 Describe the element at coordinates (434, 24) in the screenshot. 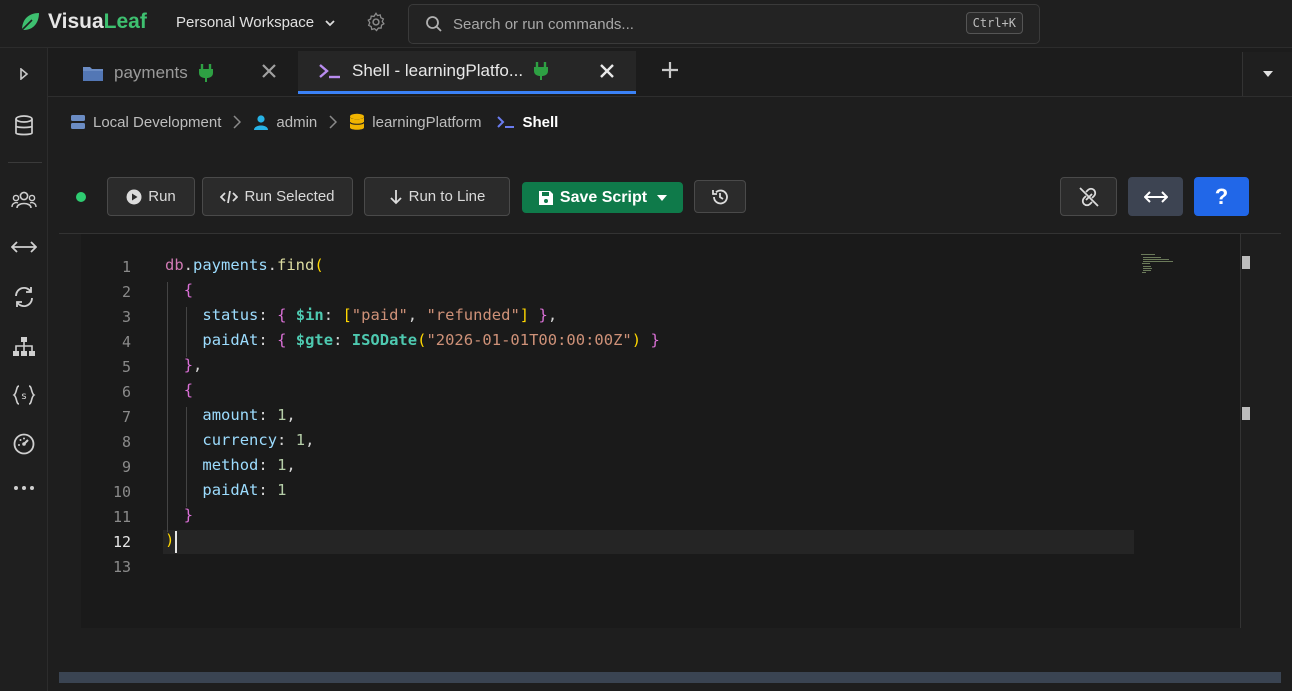

I see `search-icon` at that location.